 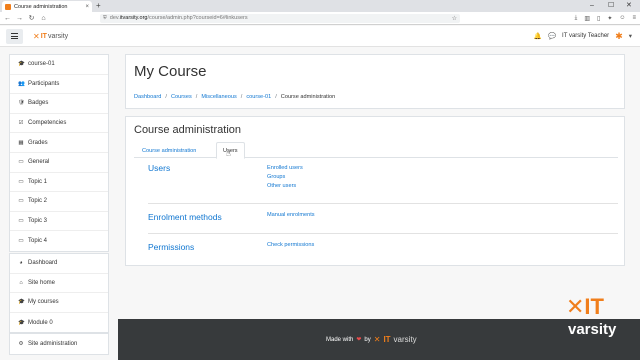 What do you see at coordinates (59, 241) in the screenshot?
I see `sidebar-item-topic-4: ▭ Topic 4` at bounding box center [59, 241].